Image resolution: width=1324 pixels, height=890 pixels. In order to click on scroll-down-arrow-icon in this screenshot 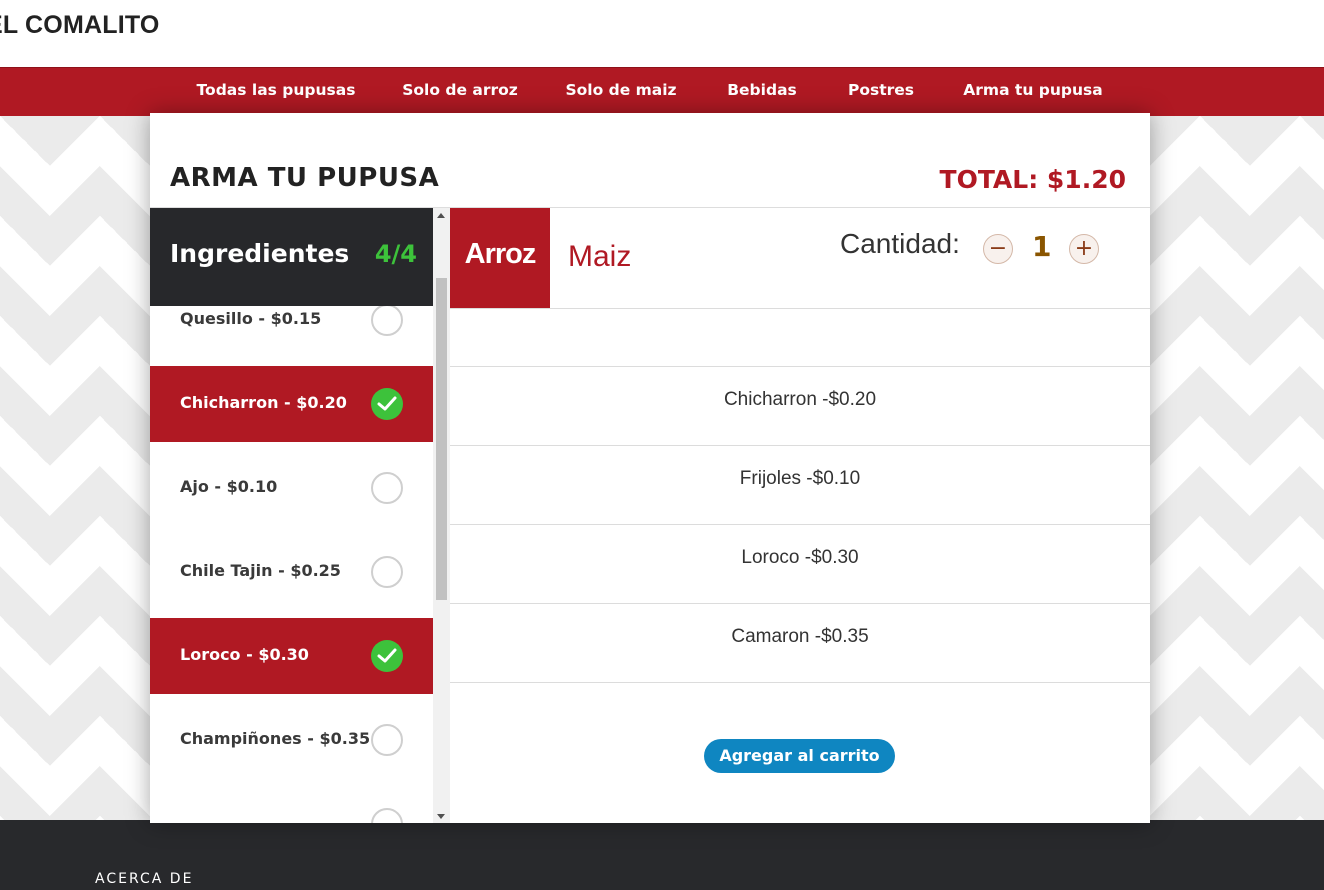, I will do `click(441, 816)`.